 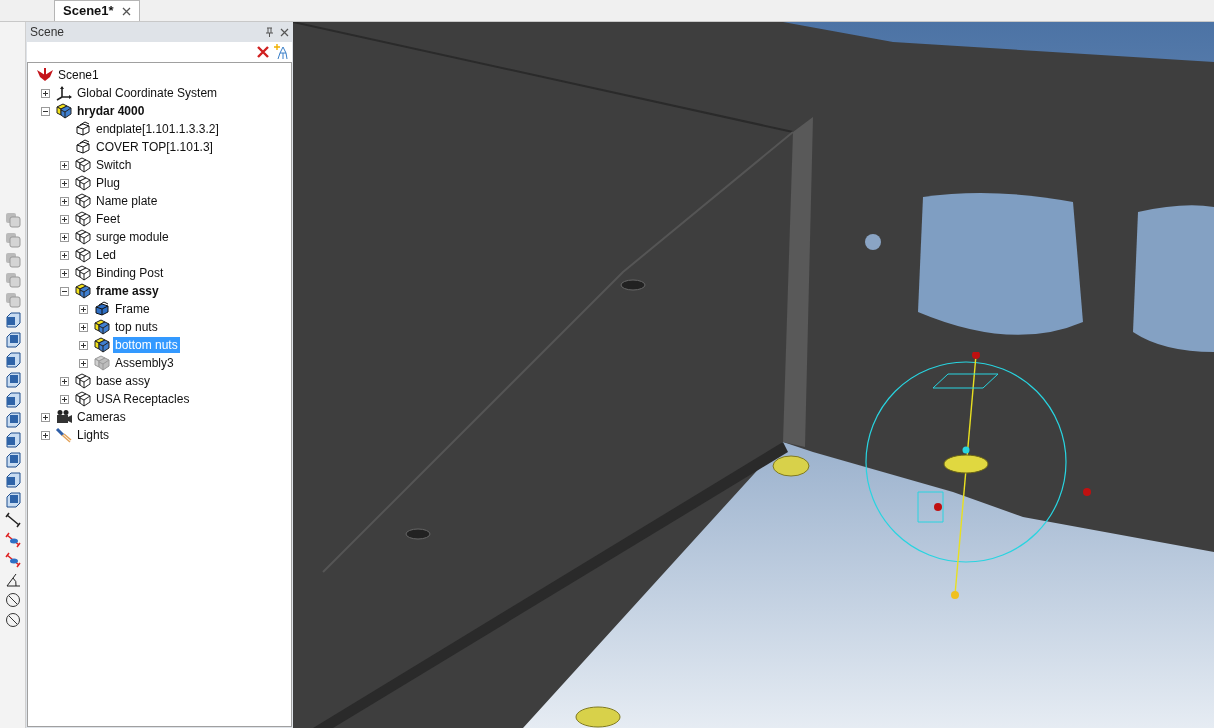 I want to click on tree-item: Binding Post, so click(x=130, y=273).